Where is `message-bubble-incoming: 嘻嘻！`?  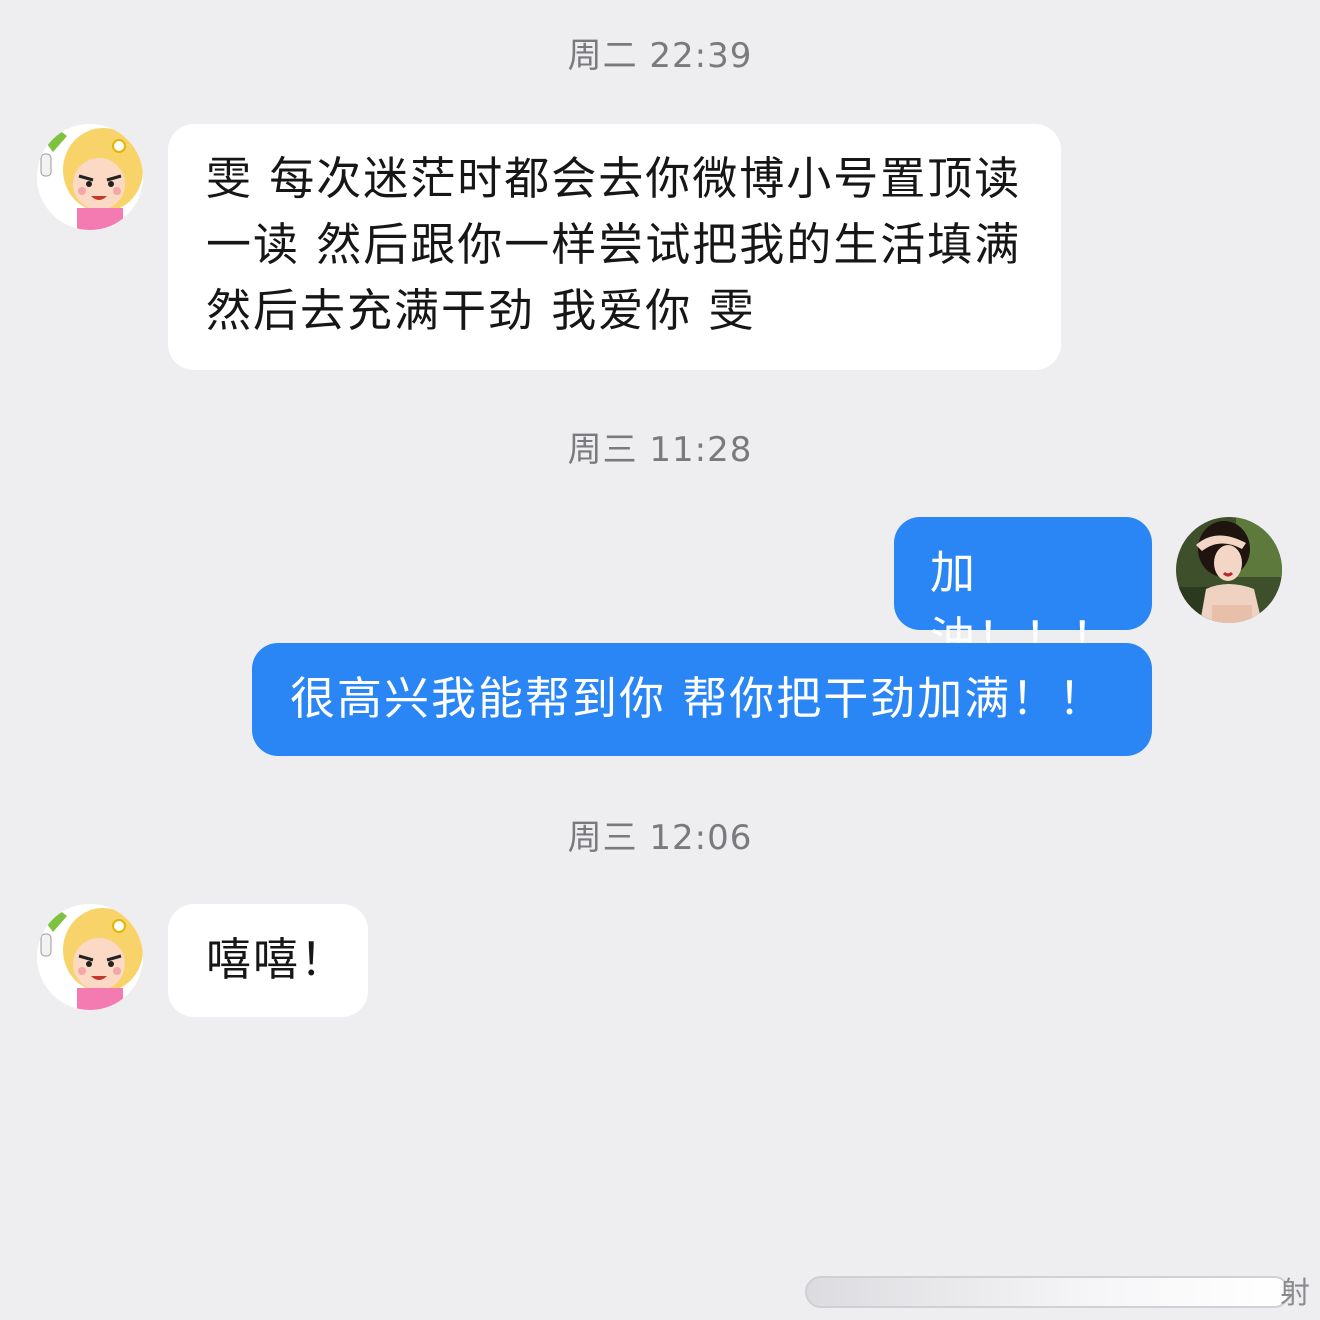
message-bubble-incoming: 嘻嘻！ is located at coordinates (268, 960).